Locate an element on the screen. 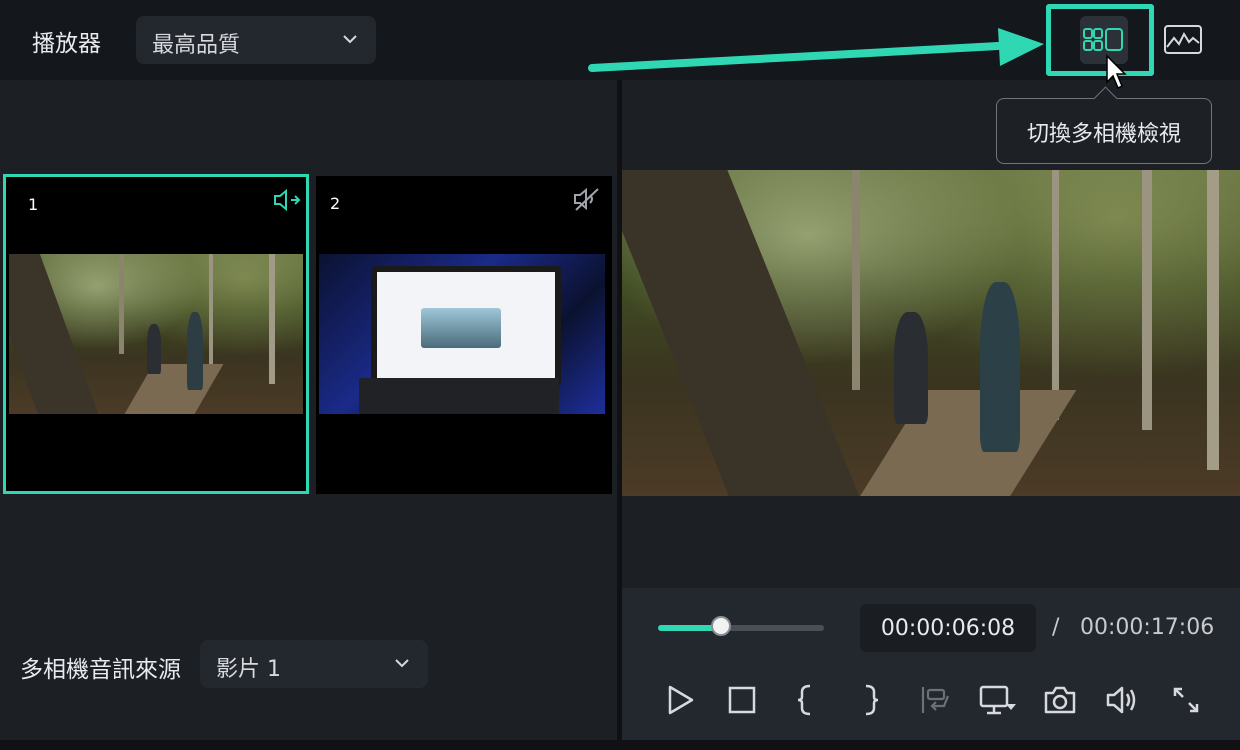  current-time-field: 00:00:06:08 is located at coordinates (948, 628).